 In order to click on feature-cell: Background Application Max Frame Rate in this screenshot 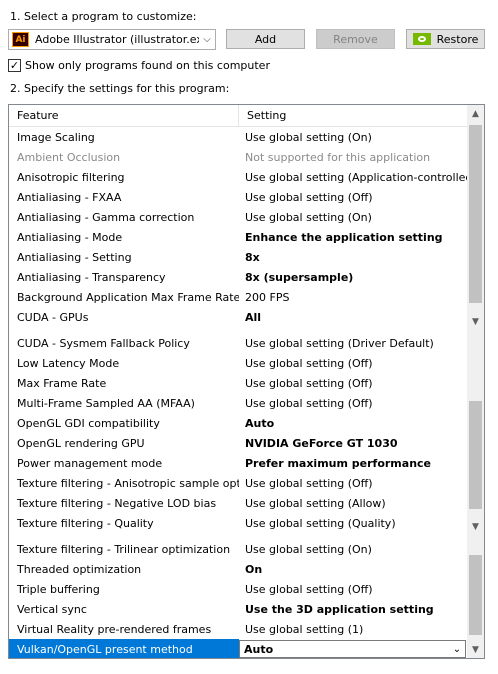, I will do `click(128, 297)`.